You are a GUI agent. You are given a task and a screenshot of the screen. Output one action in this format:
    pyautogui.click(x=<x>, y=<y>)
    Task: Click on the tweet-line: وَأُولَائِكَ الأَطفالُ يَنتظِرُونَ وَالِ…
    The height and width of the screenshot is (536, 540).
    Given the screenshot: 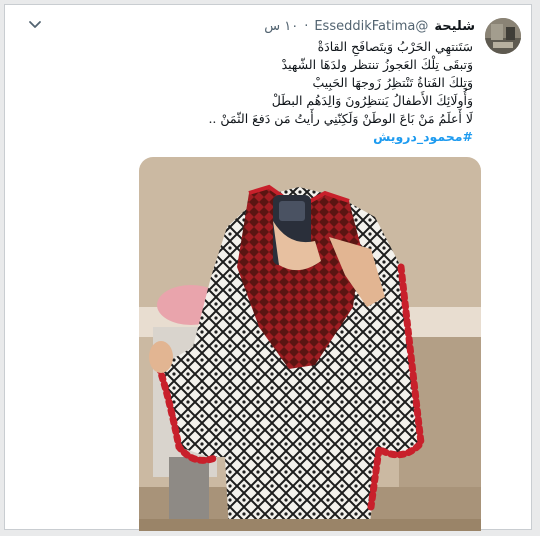 What is the action you would take?
    pyautogui.click(x=372, y=100)
    